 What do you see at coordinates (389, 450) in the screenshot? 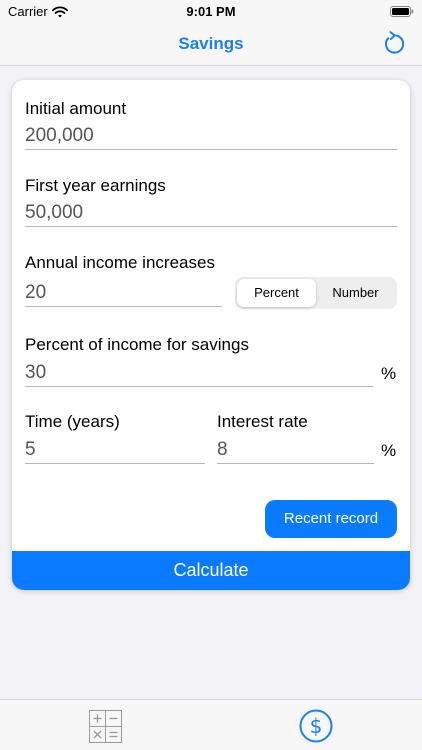
I see `interest-rate-unit: %` at bounding box center [389, 450].